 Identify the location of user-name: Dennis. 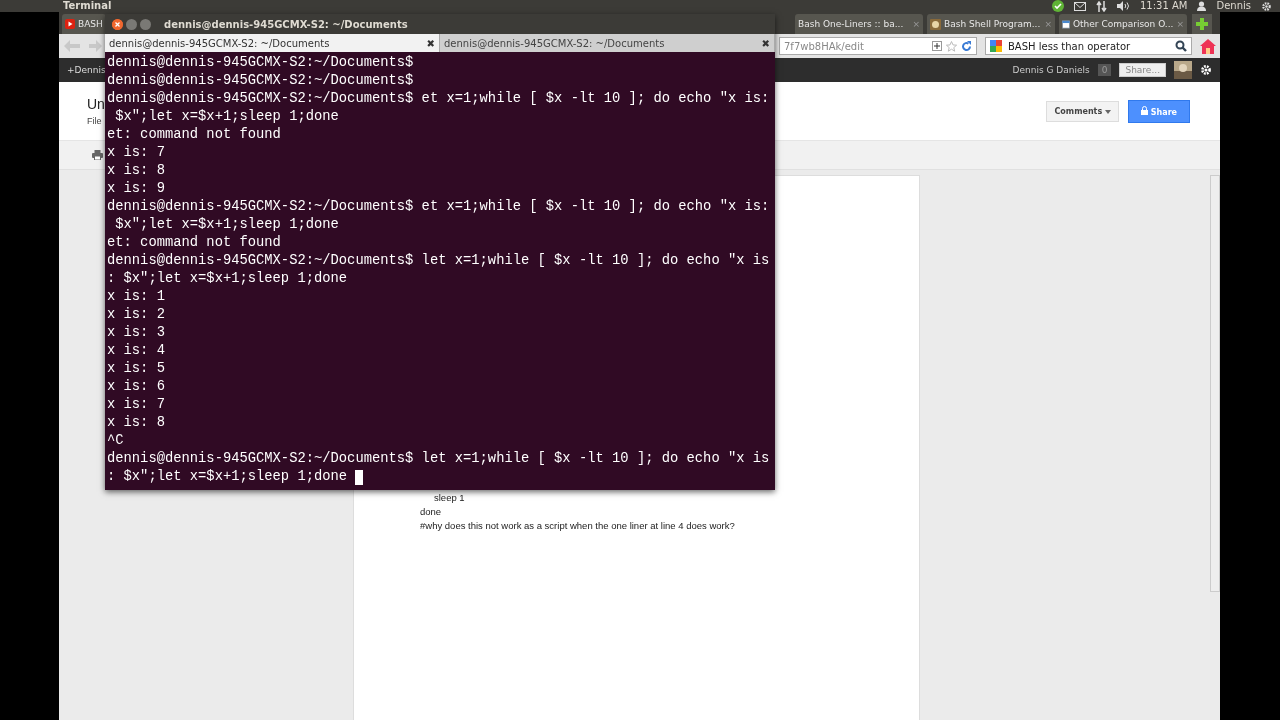
(1233, 6).